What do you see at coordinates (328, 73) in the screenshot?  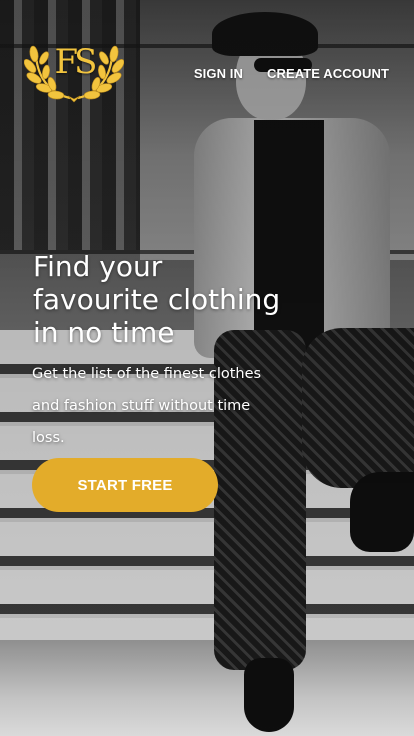 I see `create-account-link: CREATE ACCOUNT` at bounding box center [328, 73].